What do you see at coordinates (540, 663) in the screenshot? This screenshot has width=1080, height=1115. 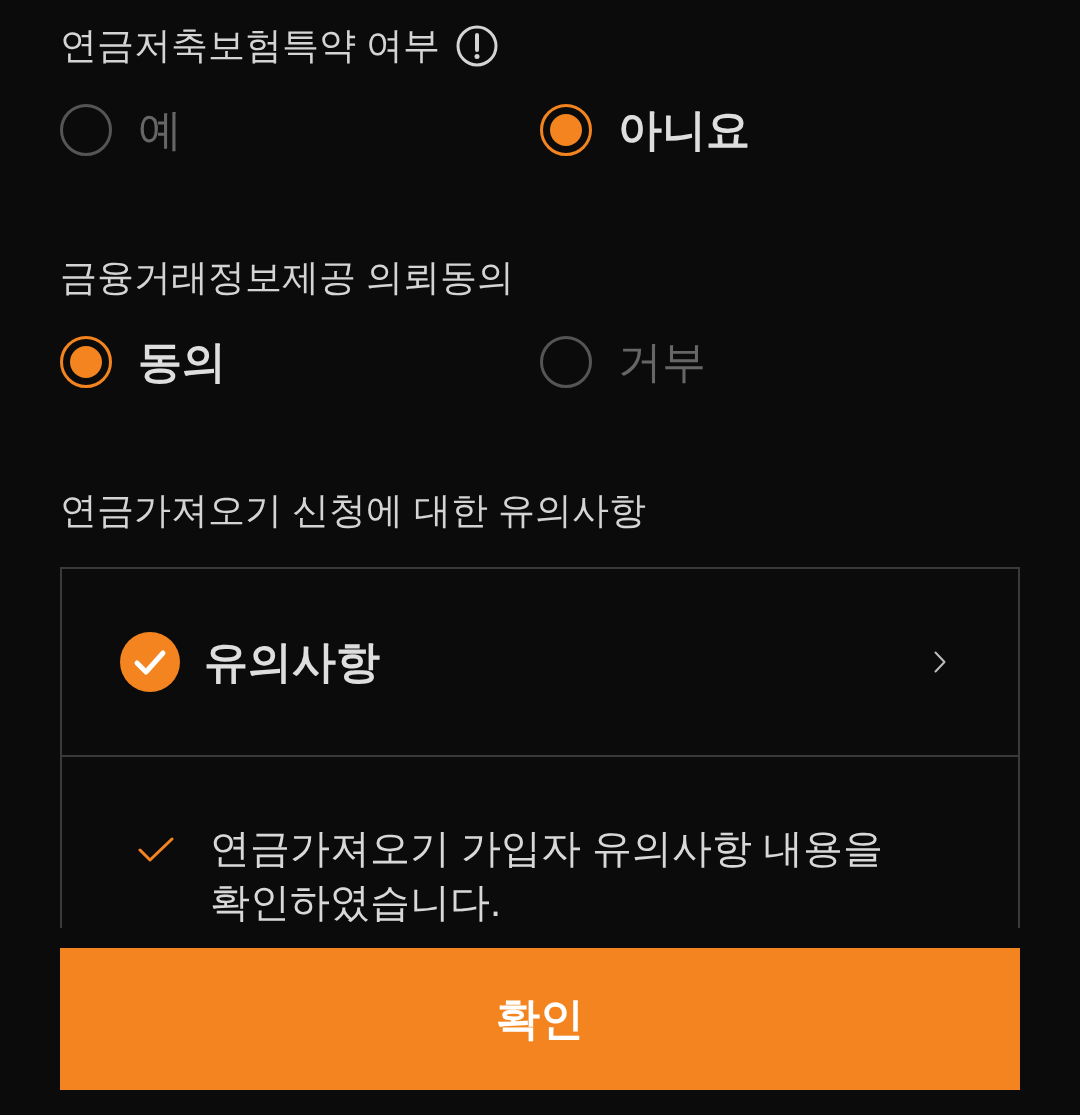 I see `notice-header: 유의사항` at bounding box center [540, 663].